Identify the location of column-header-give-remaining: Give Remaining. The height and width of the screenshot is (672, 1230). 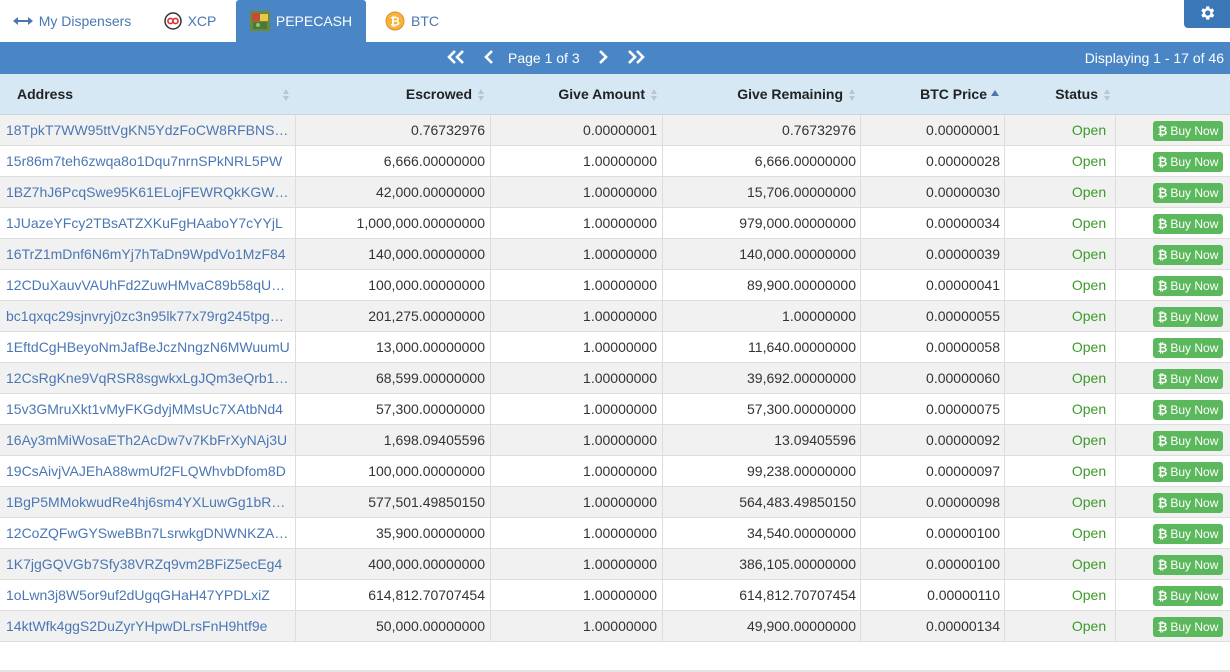
(754, 94).